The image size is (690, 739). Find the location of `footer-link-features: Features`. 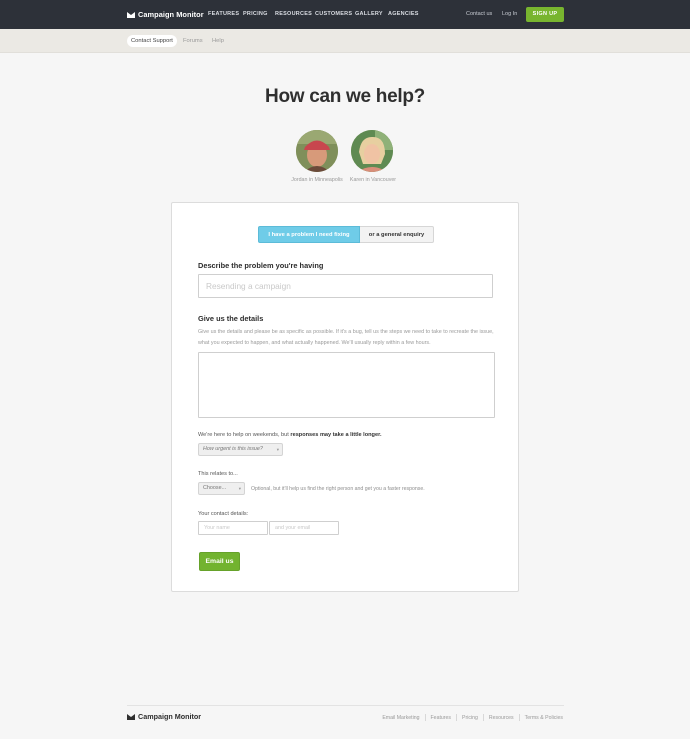

footer-link-features: Features is located at coordinates (441, 718).